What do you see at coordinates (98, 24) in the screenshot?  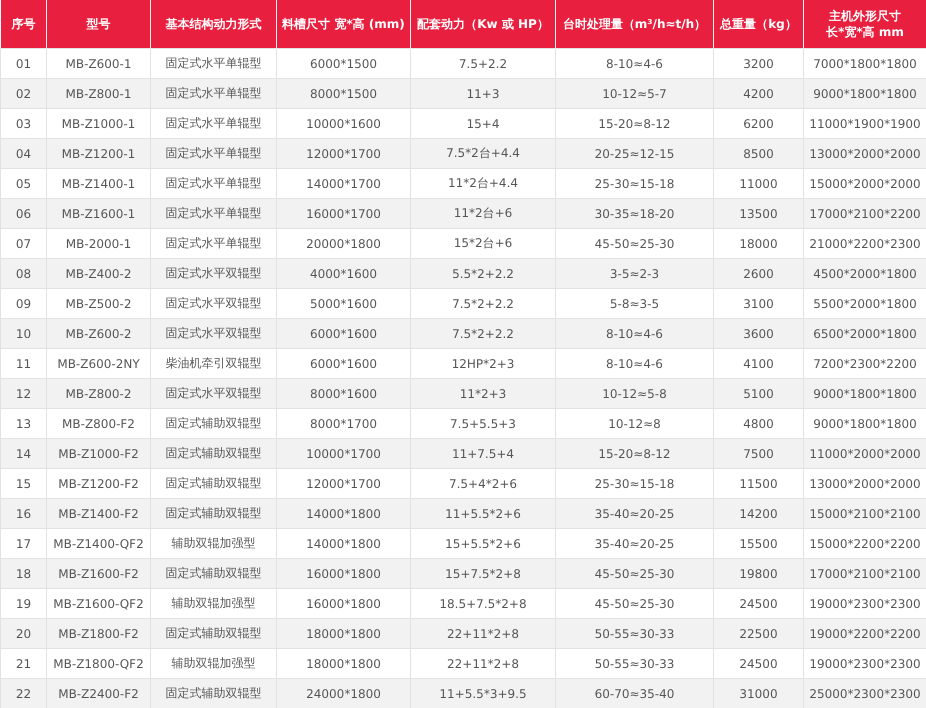 I see `column-header: 型号` at bounding box center [98, 24].